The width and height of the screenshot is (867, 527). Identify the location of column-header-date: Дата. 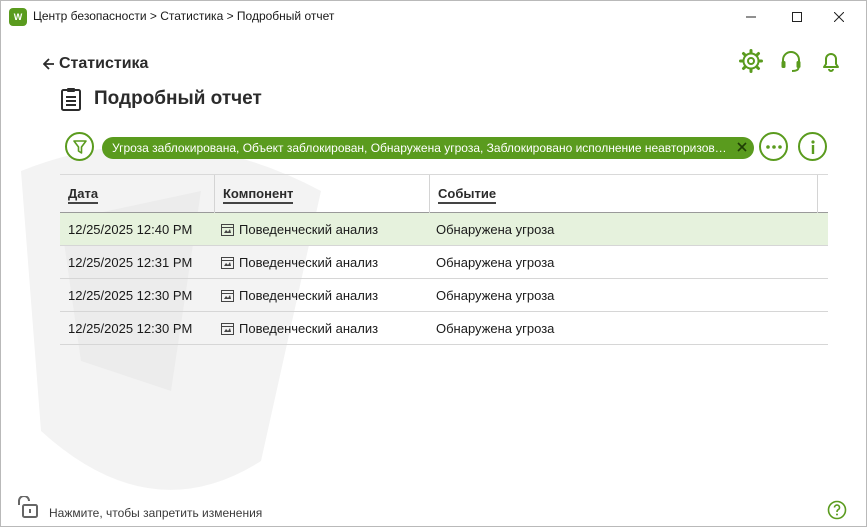
(137, 194).